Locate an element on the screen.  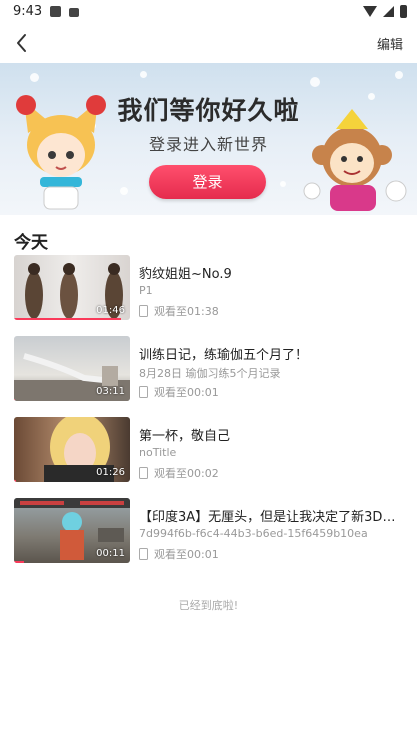
mascot-monkey-illustration is located at coordinates (355, 160).